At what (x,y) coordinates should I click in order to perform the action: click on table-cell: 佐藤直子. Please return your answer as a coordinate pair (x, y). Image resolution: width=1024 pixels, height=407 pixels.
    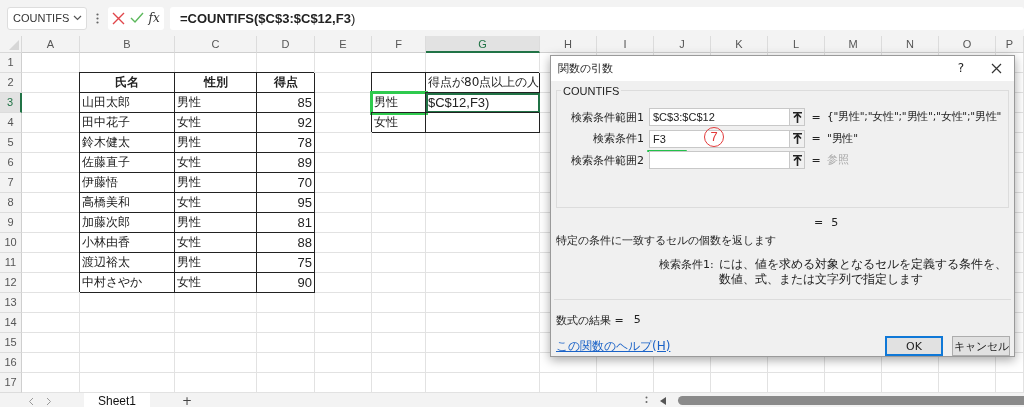
    Looking at the image, I should click on (127, 163).